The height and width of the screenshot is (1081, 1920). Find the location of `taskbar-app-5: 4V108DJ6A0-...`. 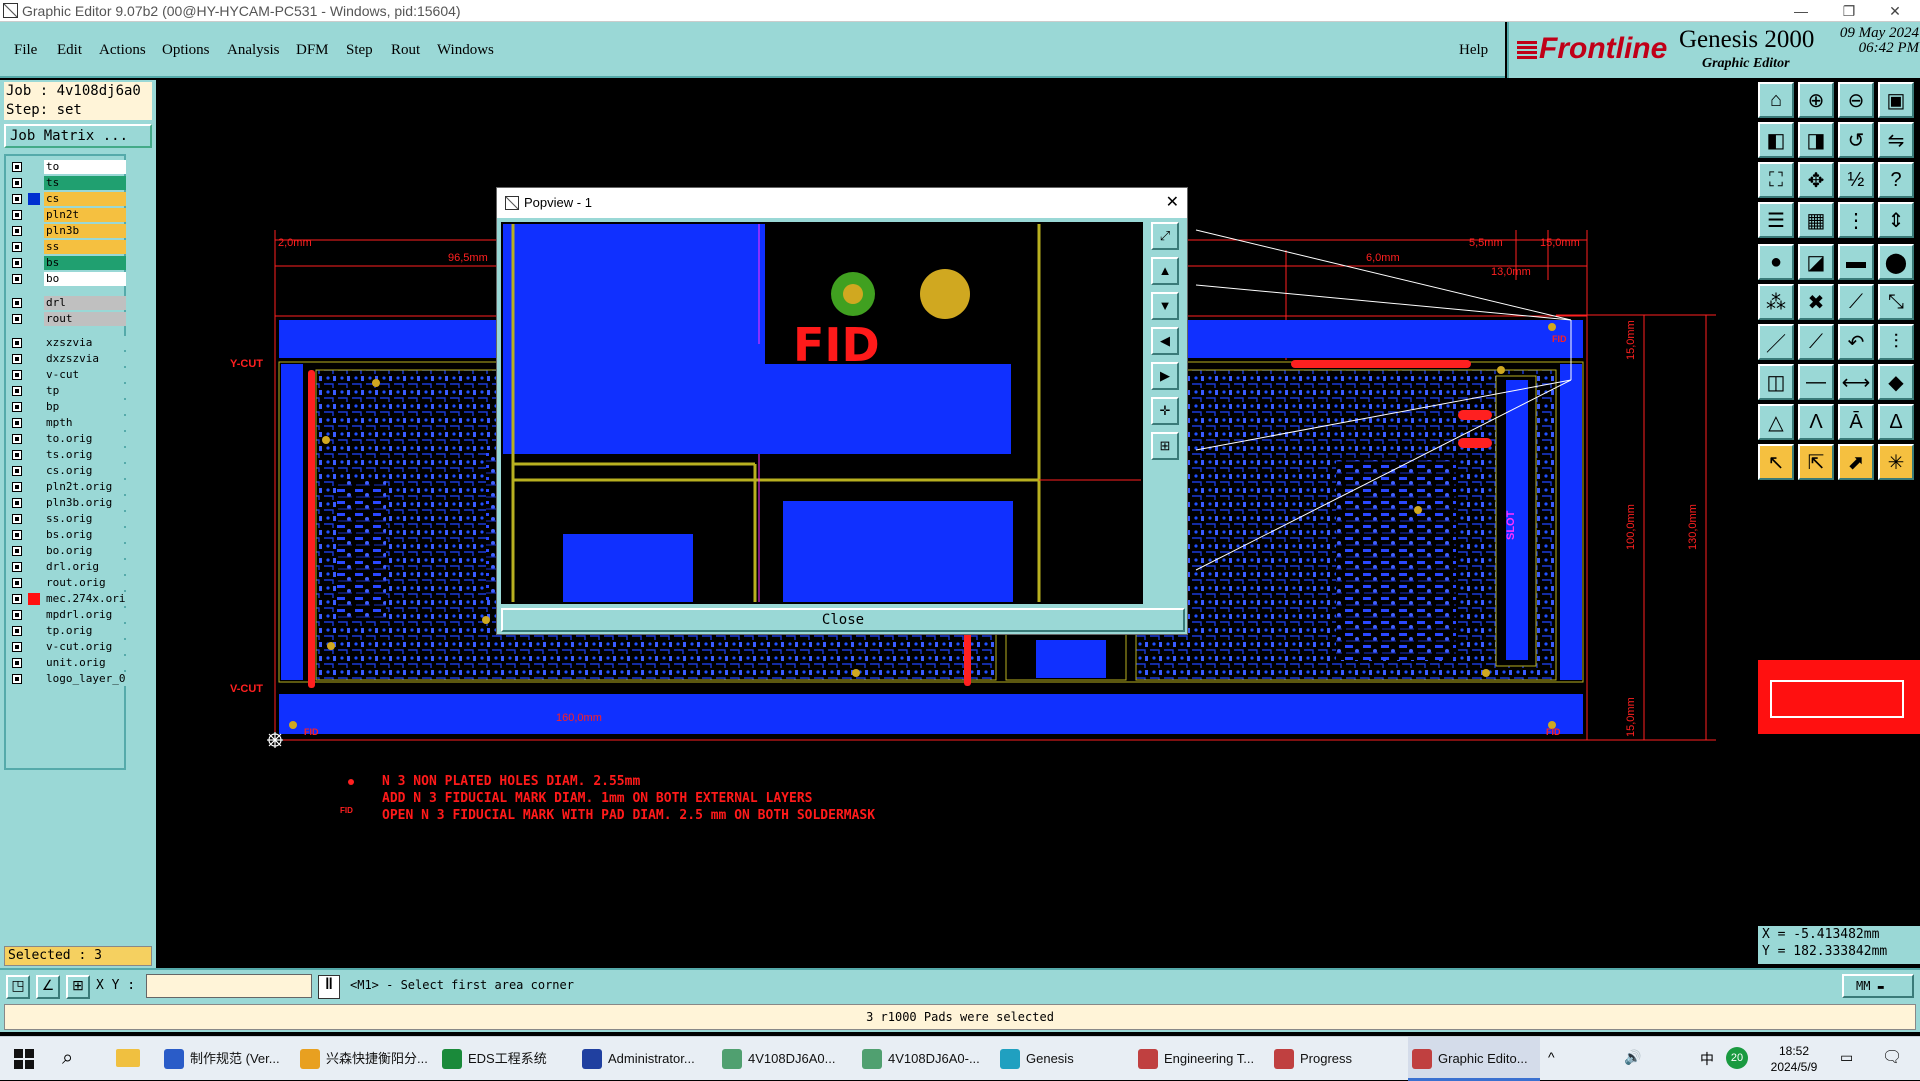

taskbar-app-5: 4V108DJ6A0-... is located at coordinates (924, 1059).